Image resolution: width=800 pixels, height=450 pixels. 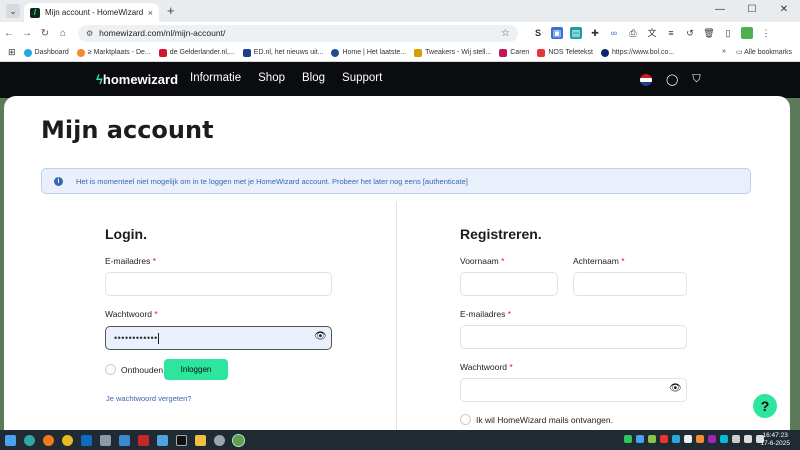 What do you see at coordinates (13, 11) in the screenshot?
I see `tab-search-menu-icon: ⌄` at bounding box center [13, 11].